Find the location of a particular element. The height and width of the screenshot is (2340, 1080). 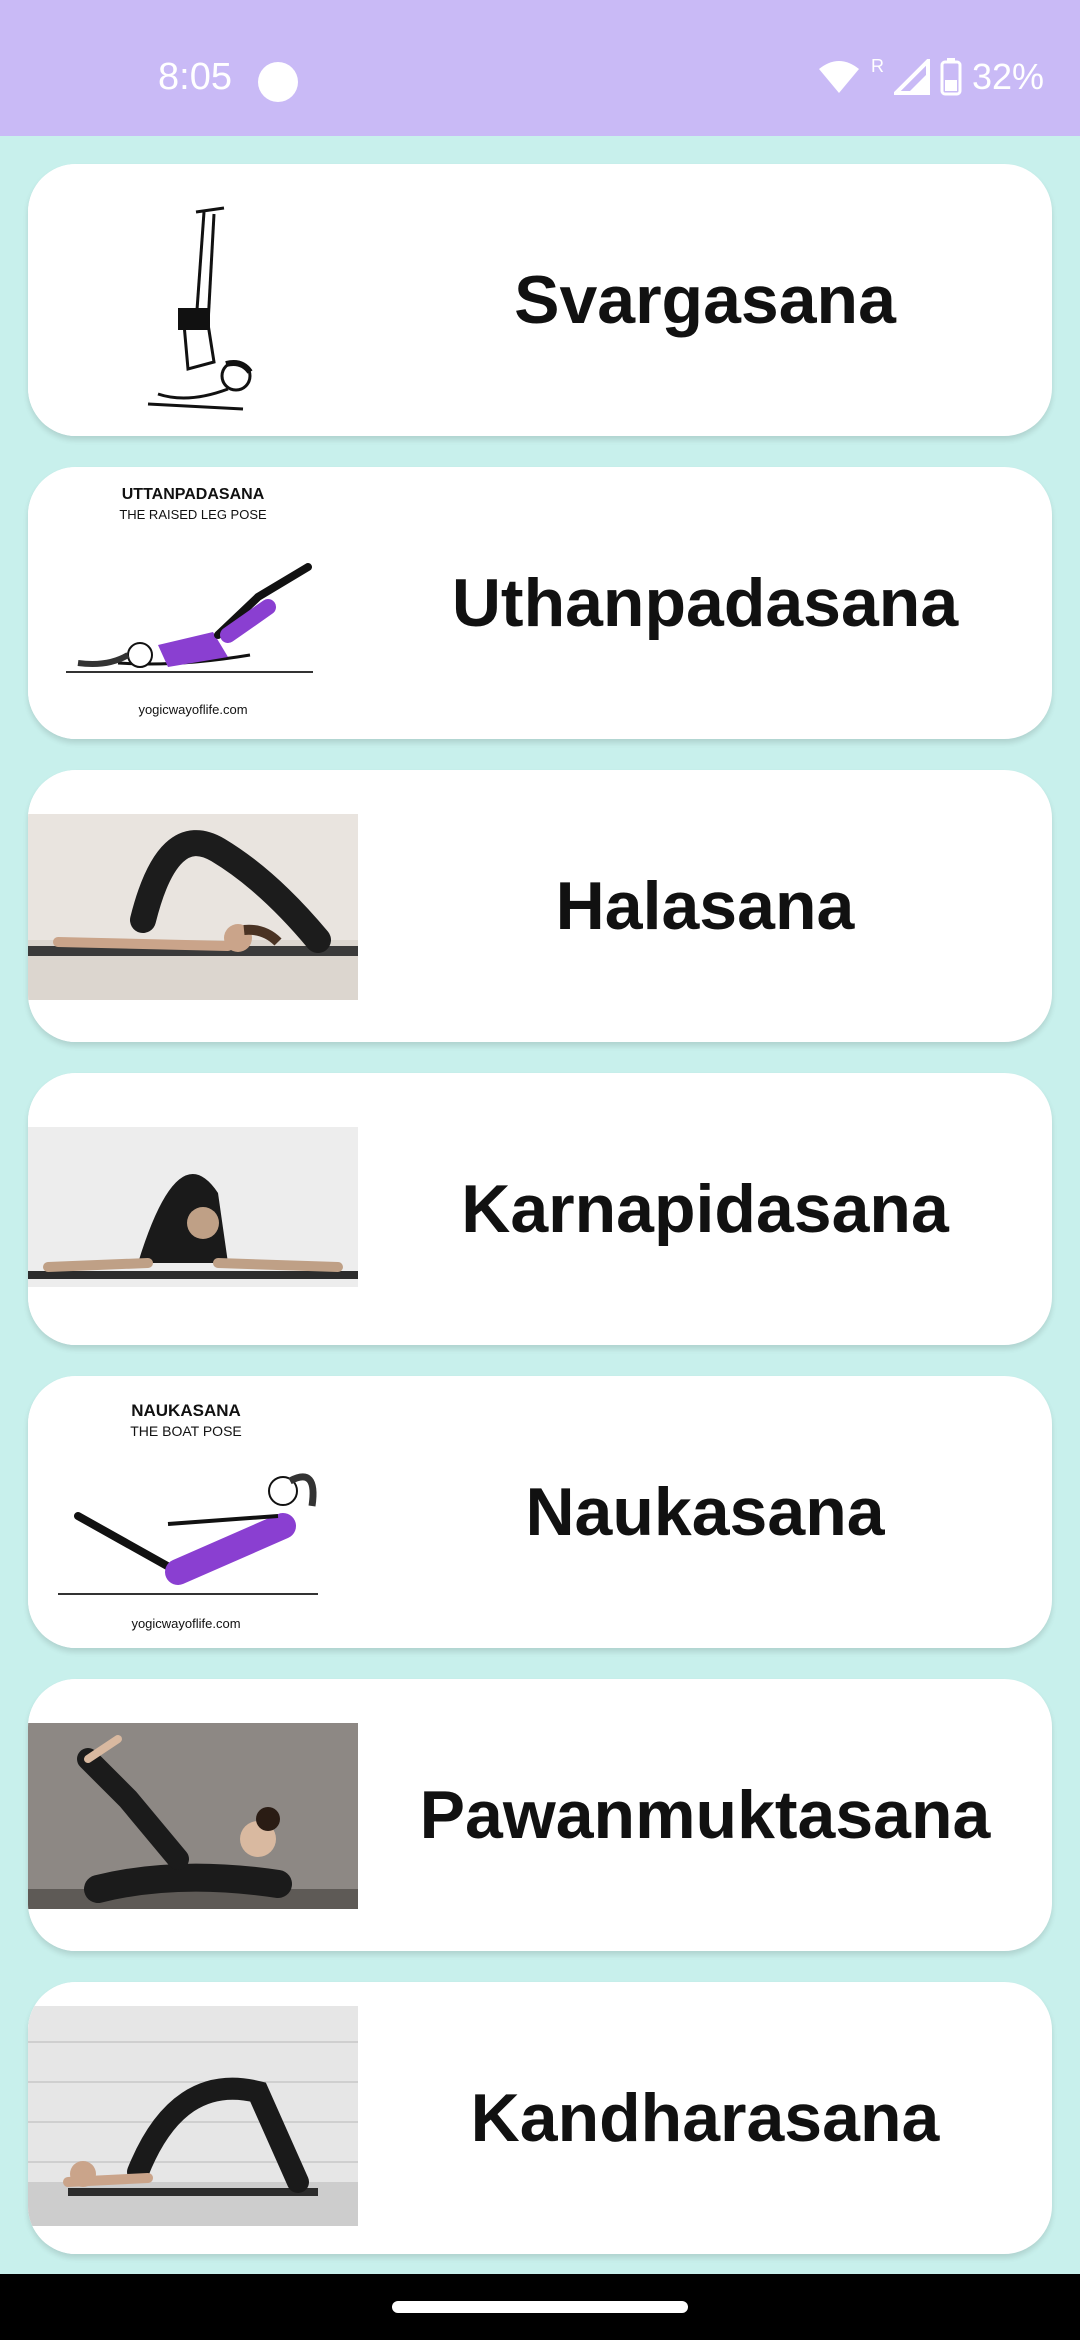

pose-card-kandharasana: Kandharasana is located at coordinates (540, 2118).